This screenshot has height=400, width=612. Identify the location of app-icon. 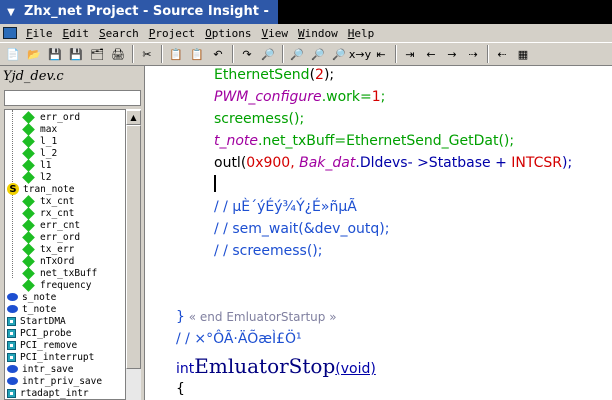
(10, 33).